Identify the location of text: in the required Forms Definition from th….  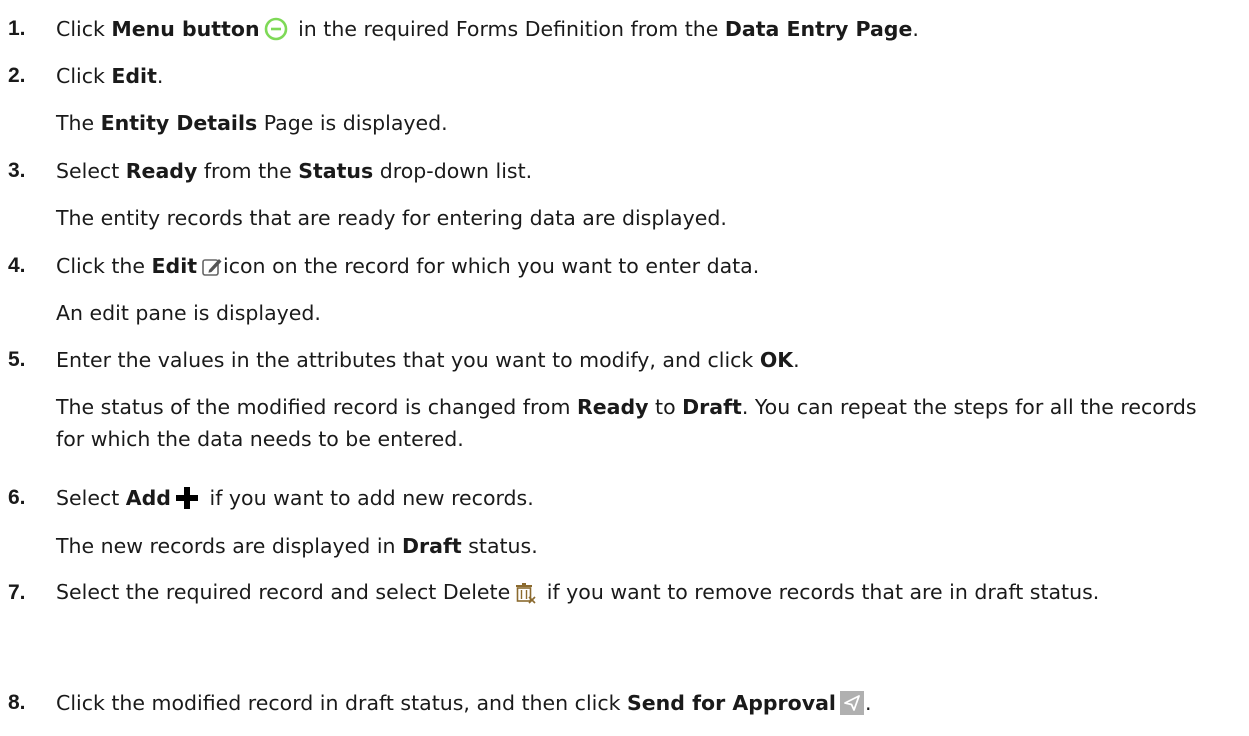
(508, 29).